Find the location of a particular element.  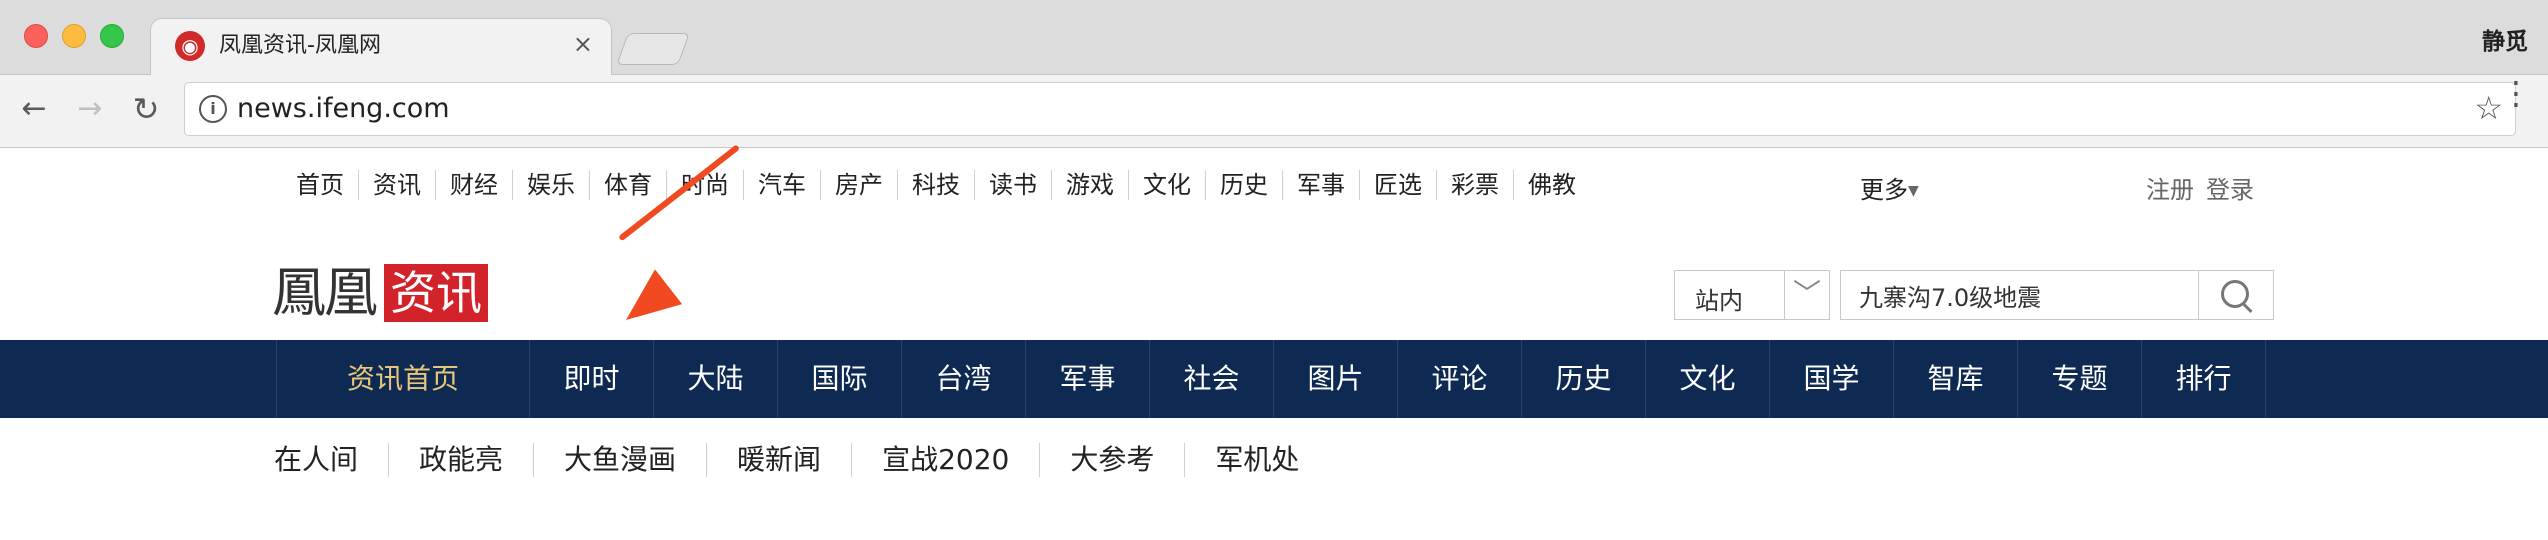

mainnav-item-ranking: 排行 is located at coordinates (2204, 379).